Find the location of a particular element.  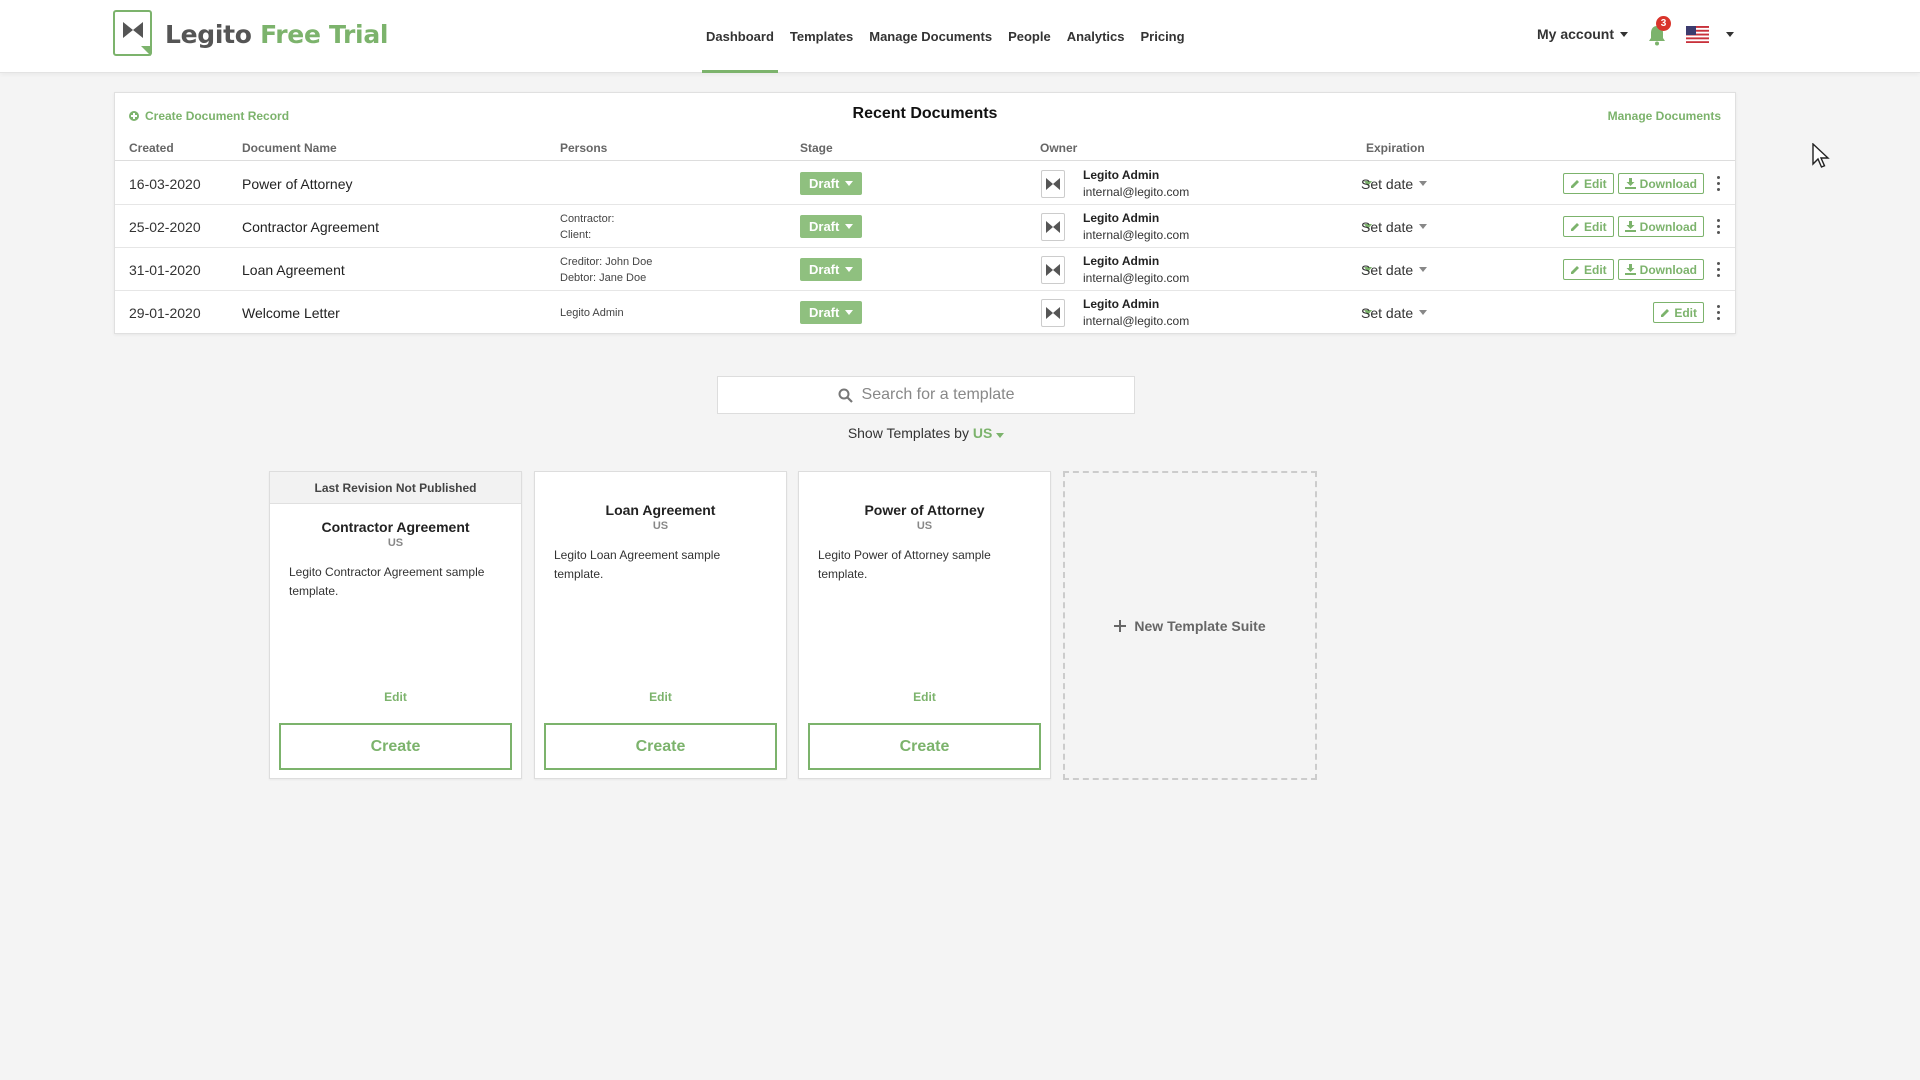

logo-text: Legito Free Trial is located at coordinates (277, 34).